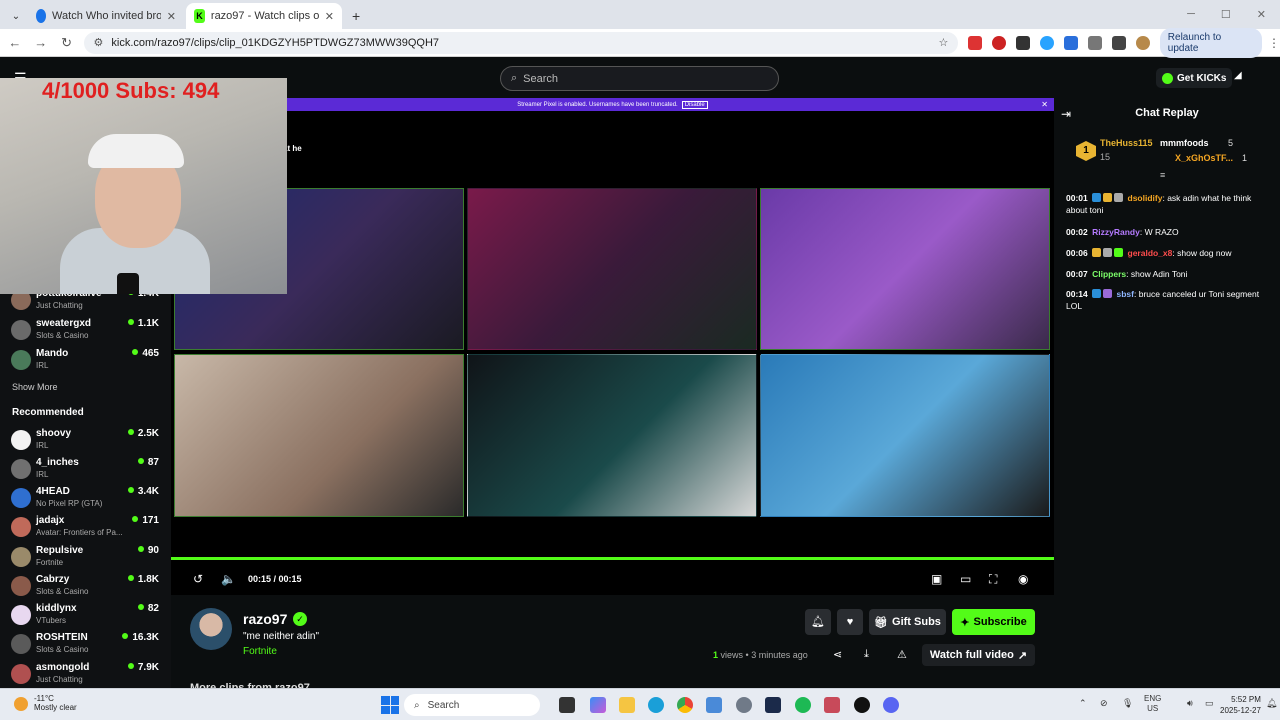 The width and height of the screenshot is (1280, 720). What do you see at coordinates (1274, 43) in the screenshot?
I see `kebab-menu-icon: ⋮` at bounding box center [1274, 43].